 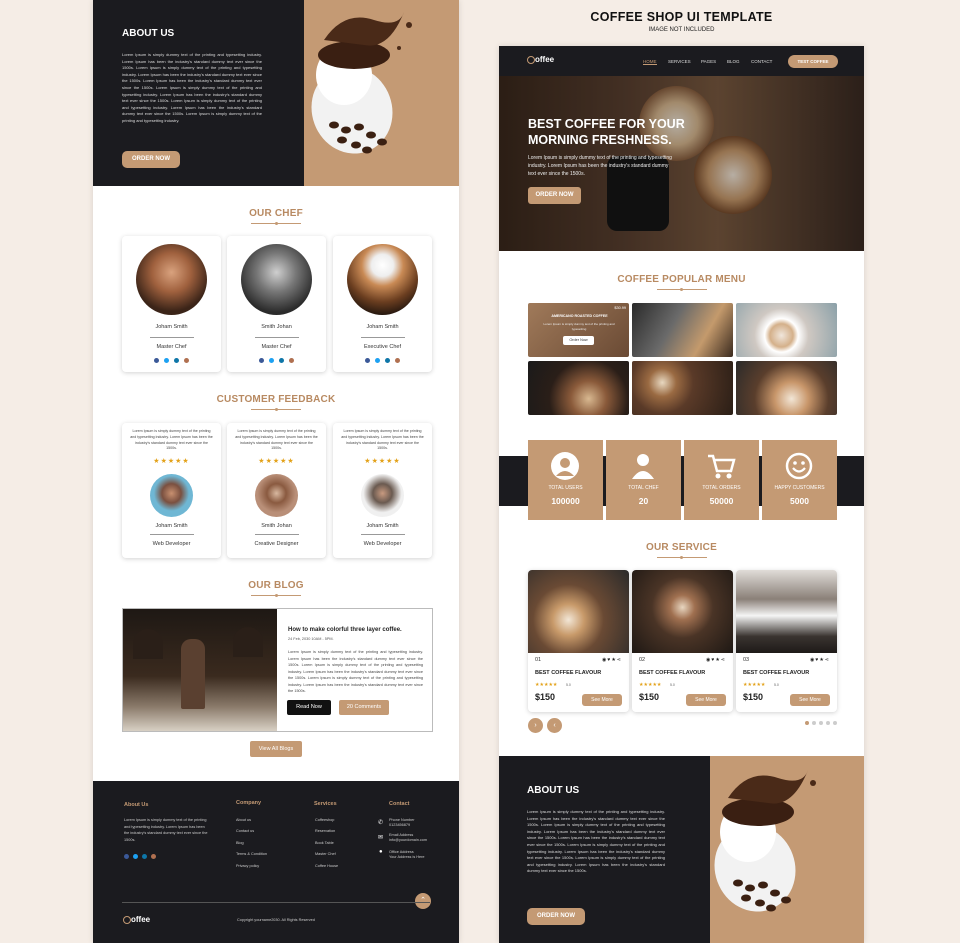 I want to click on footer-link: Contact us, so click(x=245, y=831).